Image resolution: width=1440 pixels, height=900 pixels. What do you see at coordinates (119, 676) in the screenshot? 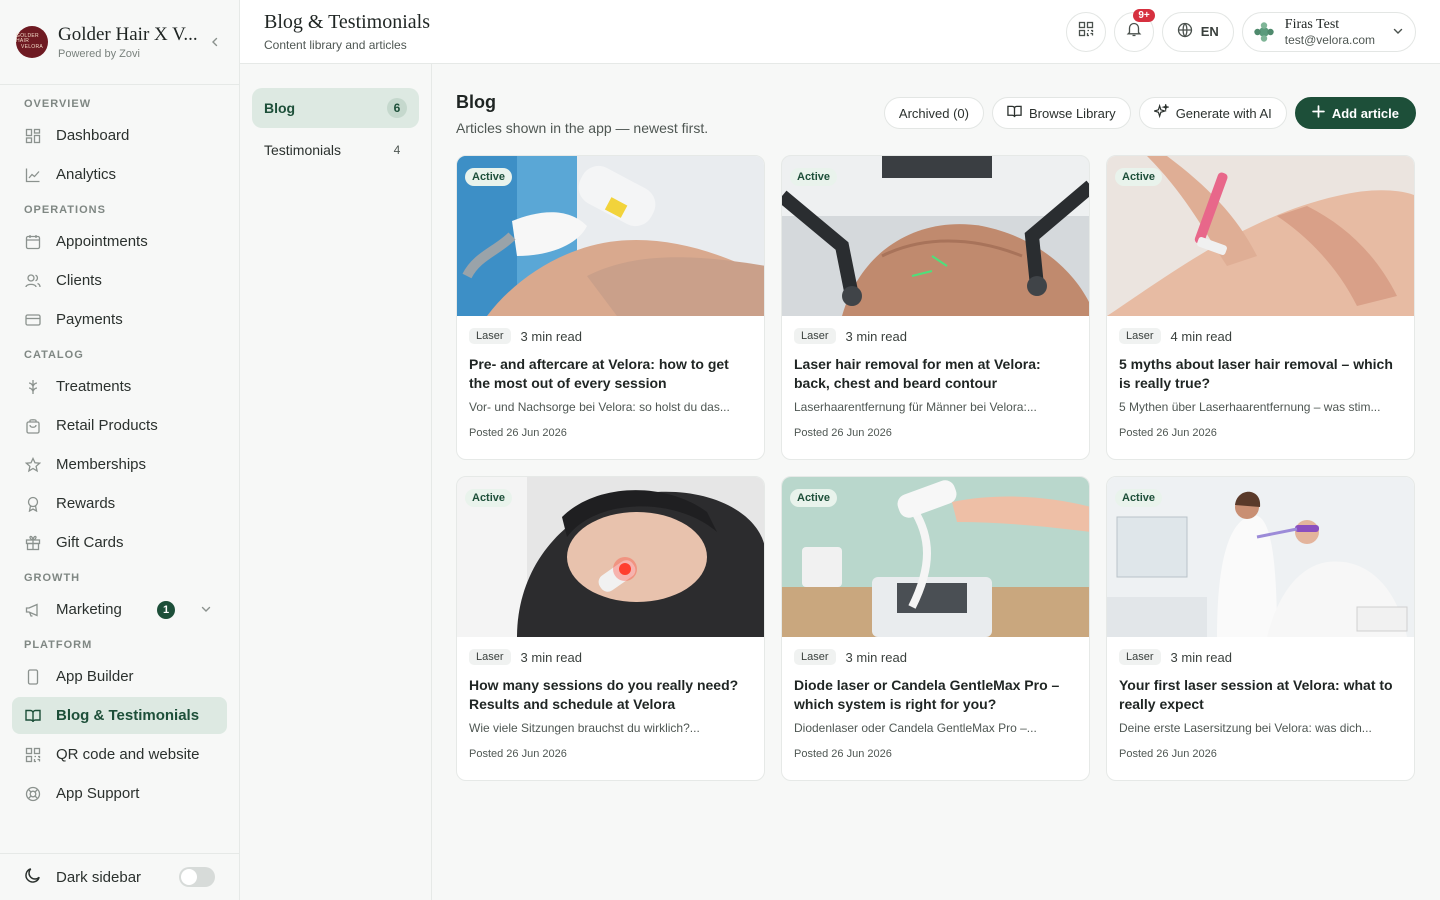
I see `sidebar-item-app-builder: App Builder` at bounding box center [119, 676].